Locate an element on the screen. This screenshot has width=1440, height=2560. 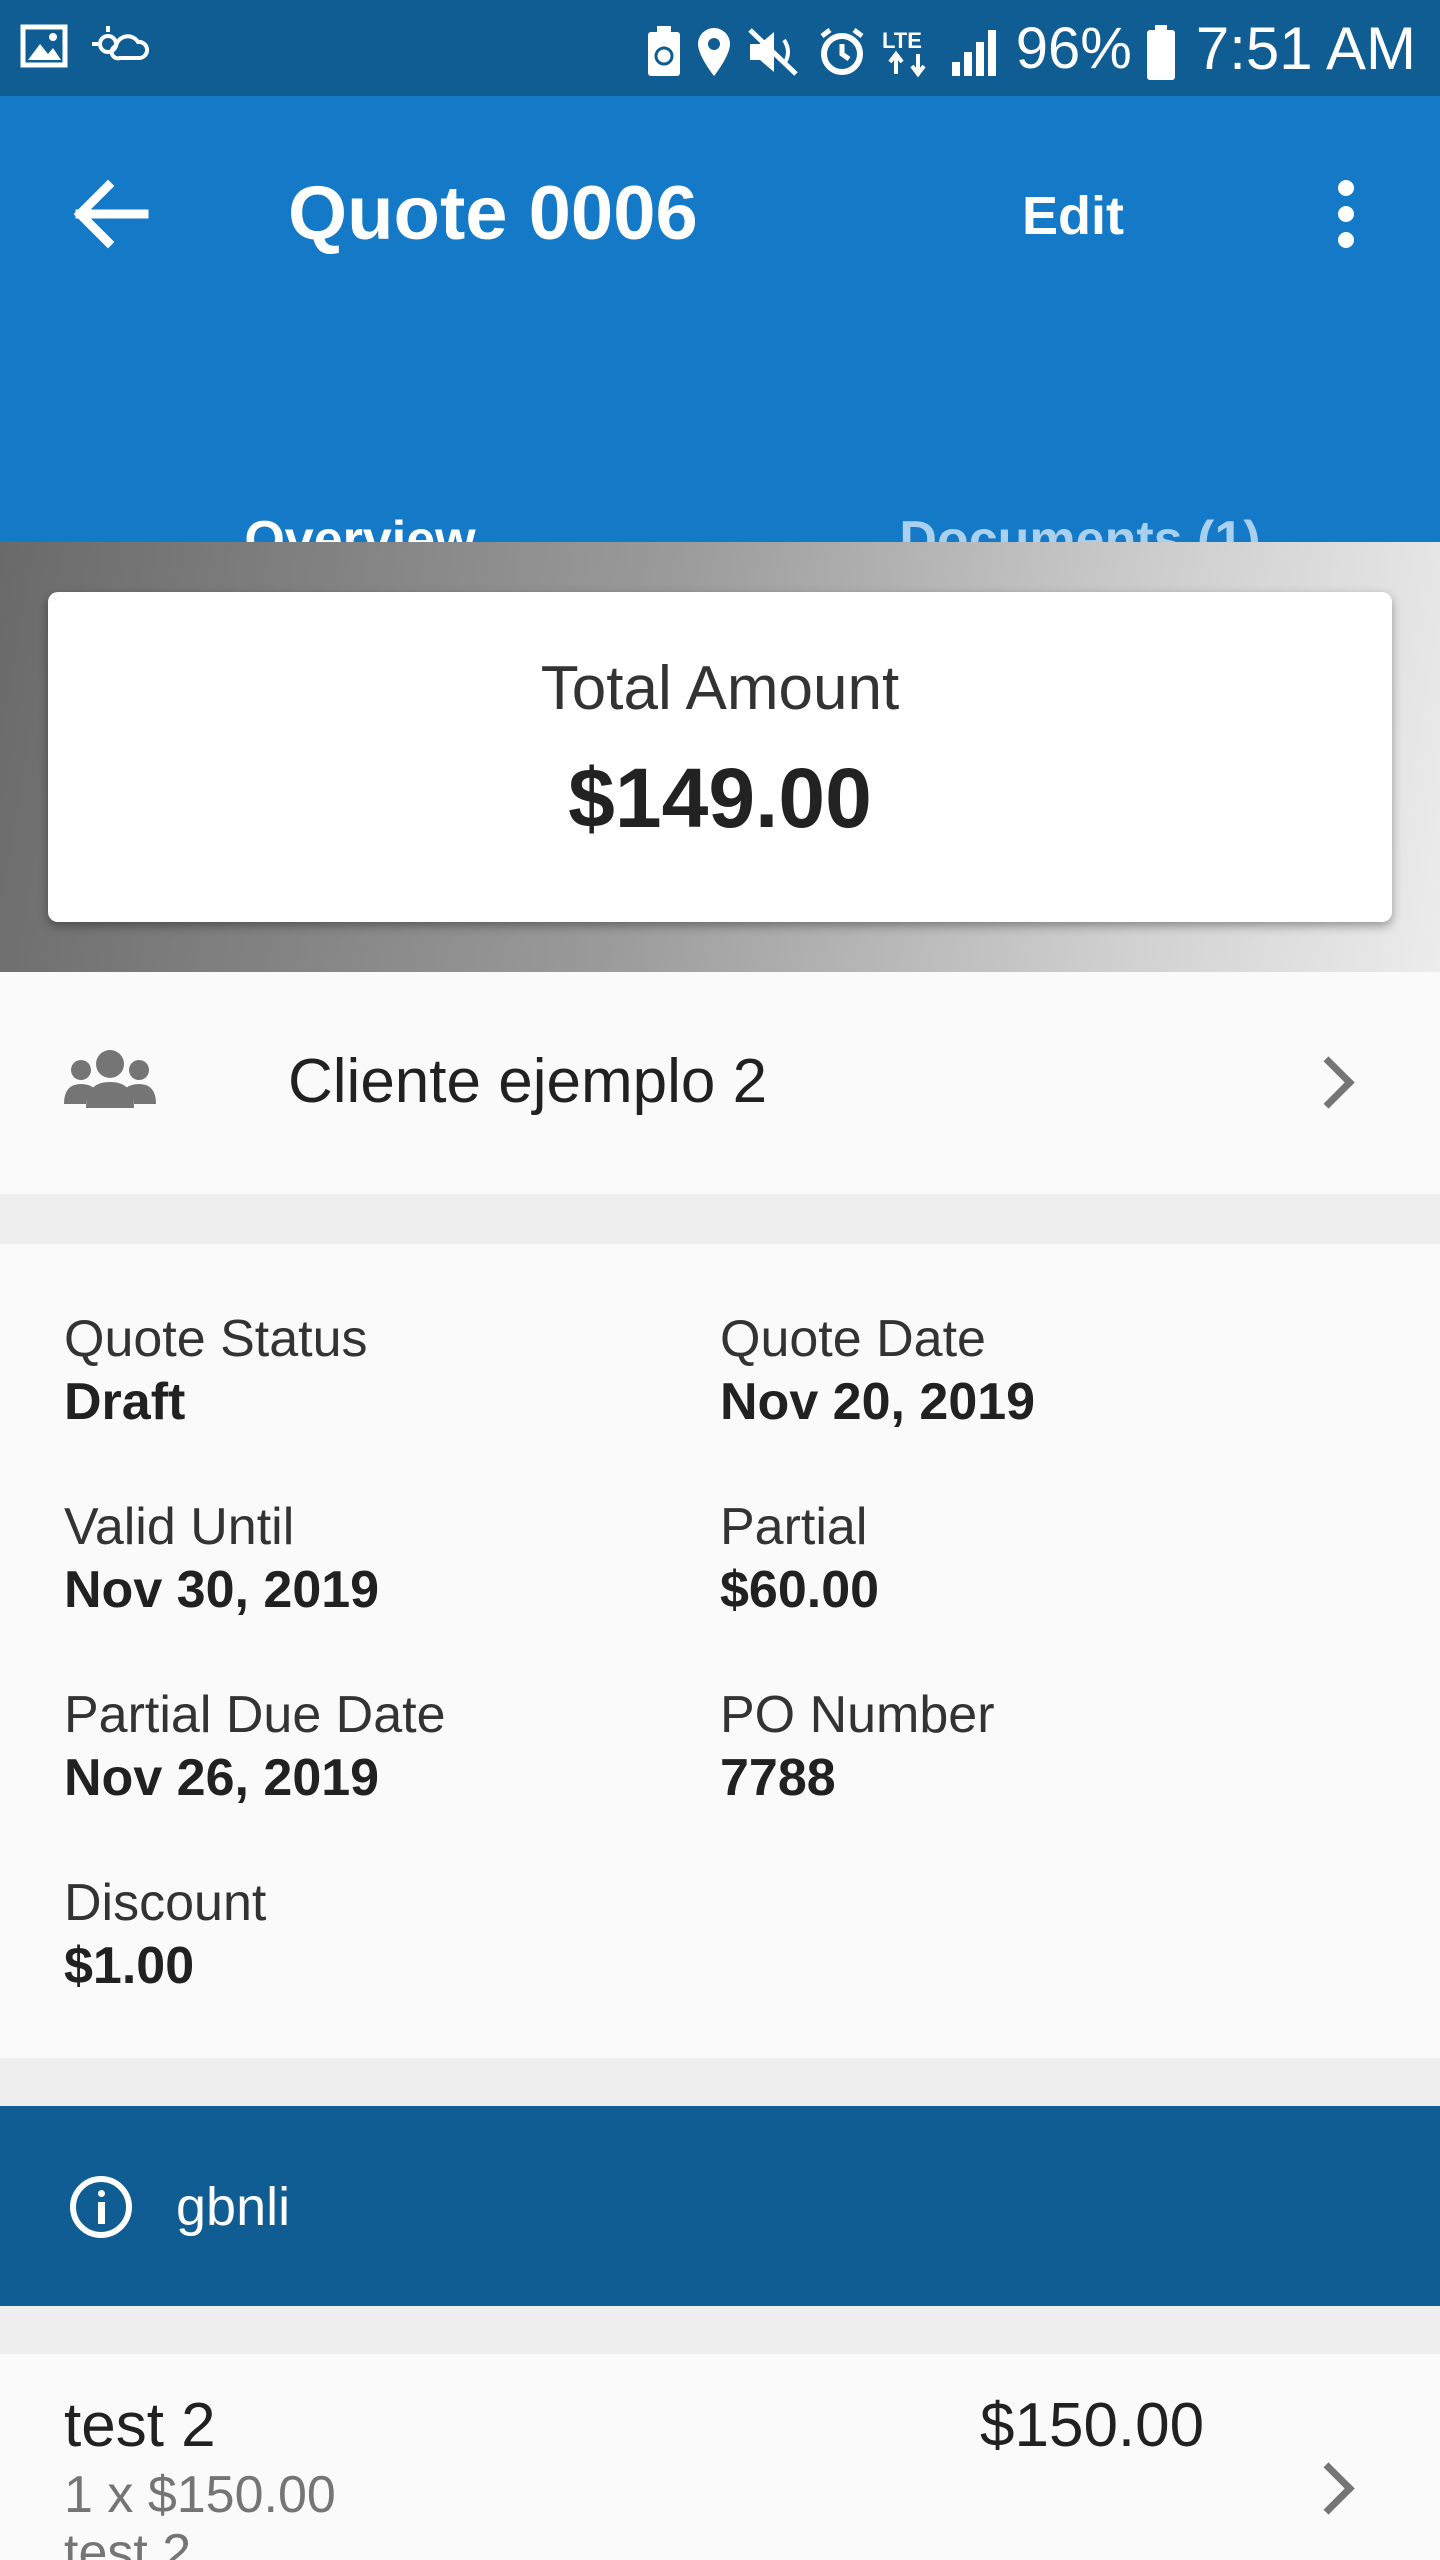
detail-quote-status: Quote Status Draft is located at coordinates (374, 1371).